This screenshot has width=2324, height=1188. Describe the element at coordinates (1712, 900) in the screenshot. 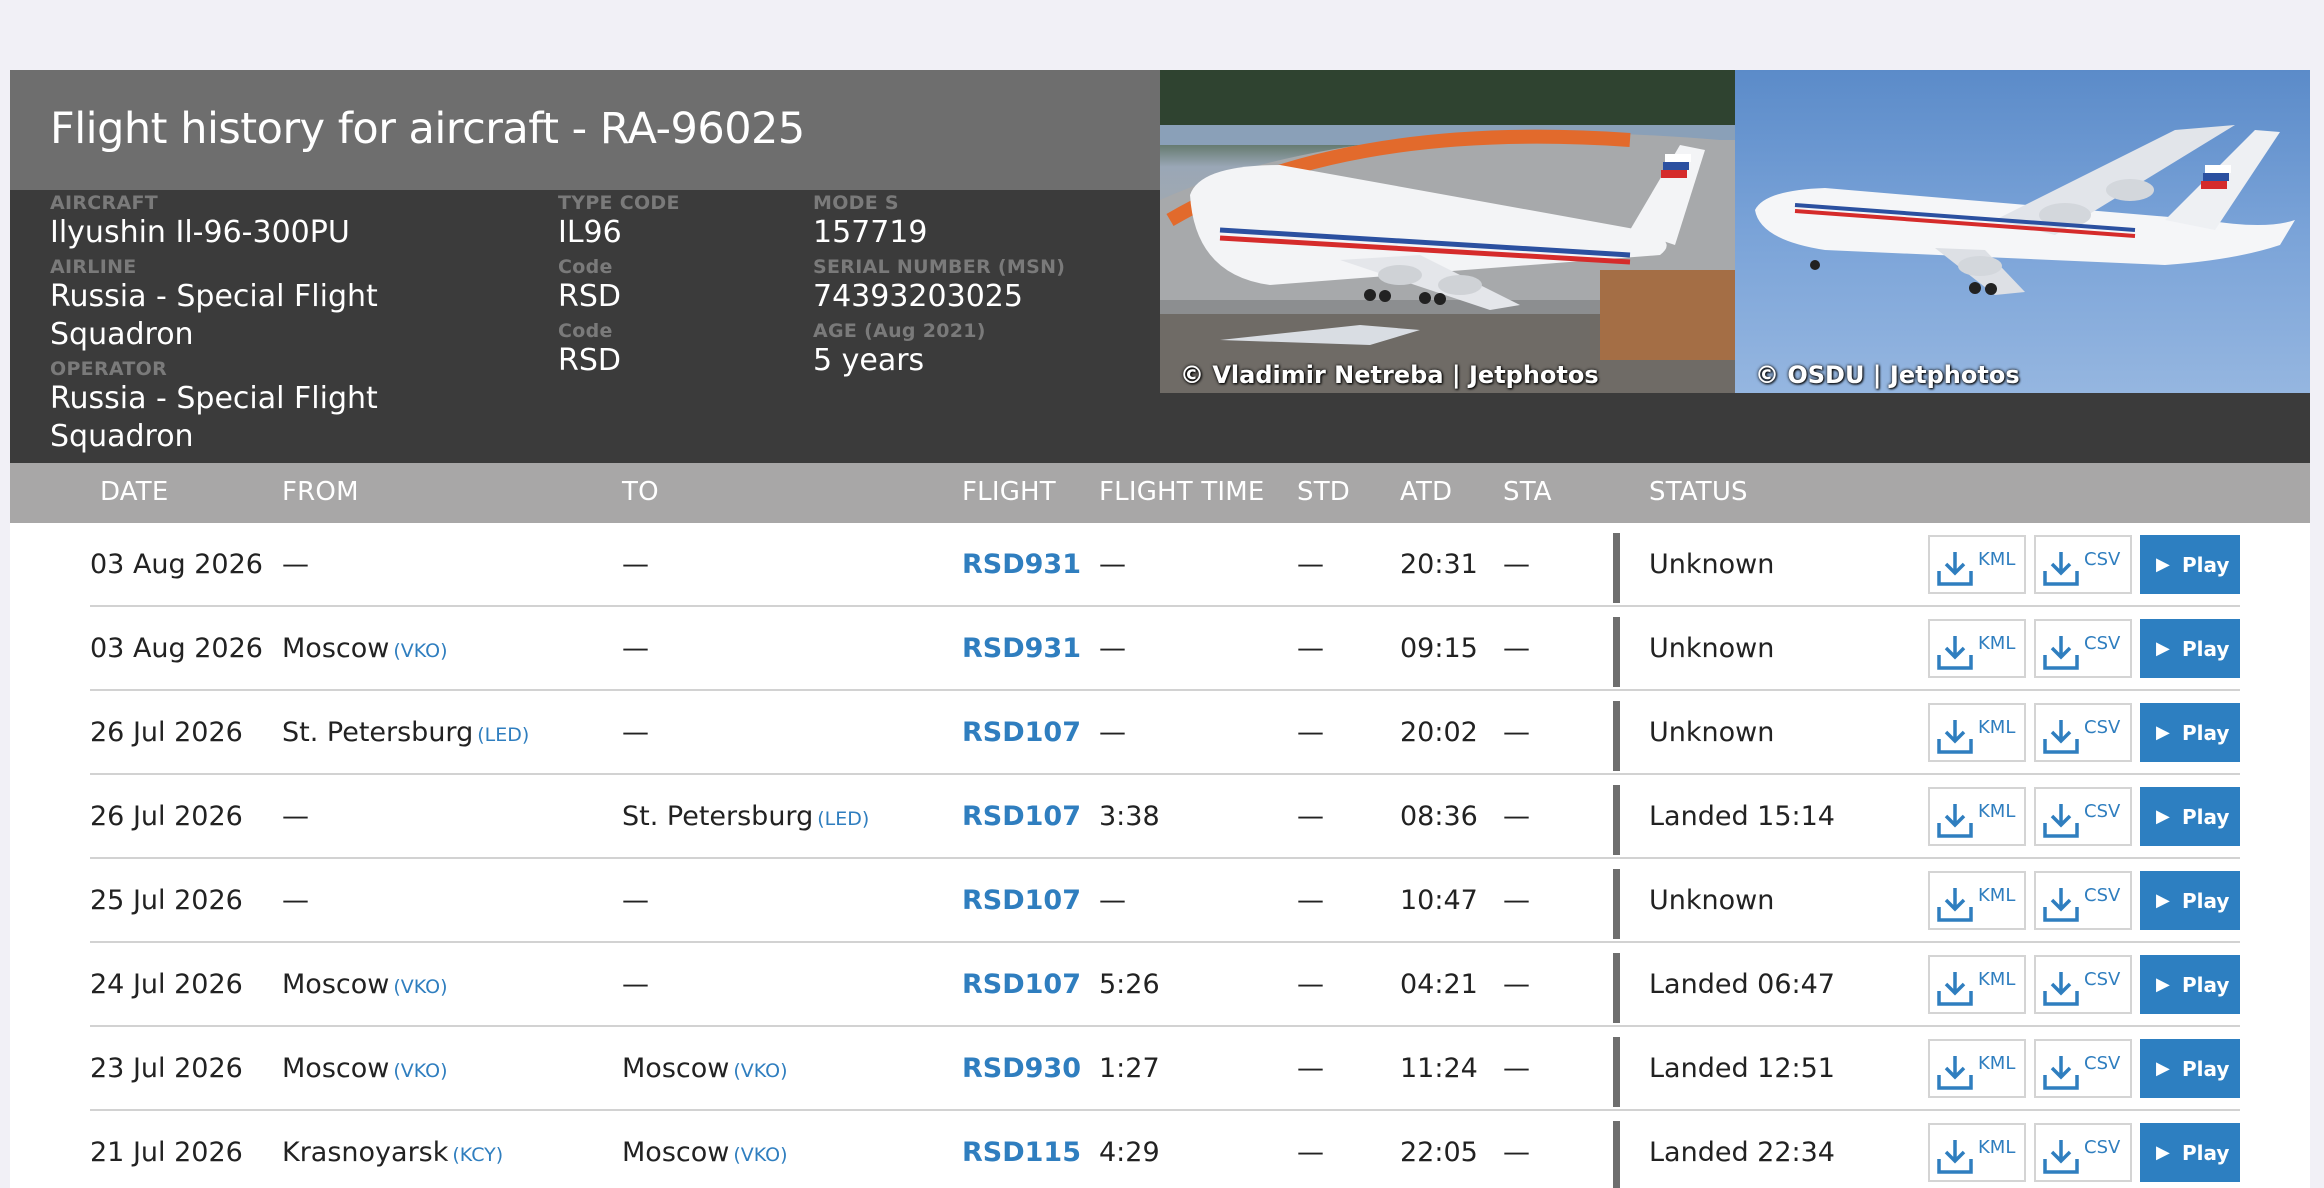

I see `cell-status: Unknown` at that location.